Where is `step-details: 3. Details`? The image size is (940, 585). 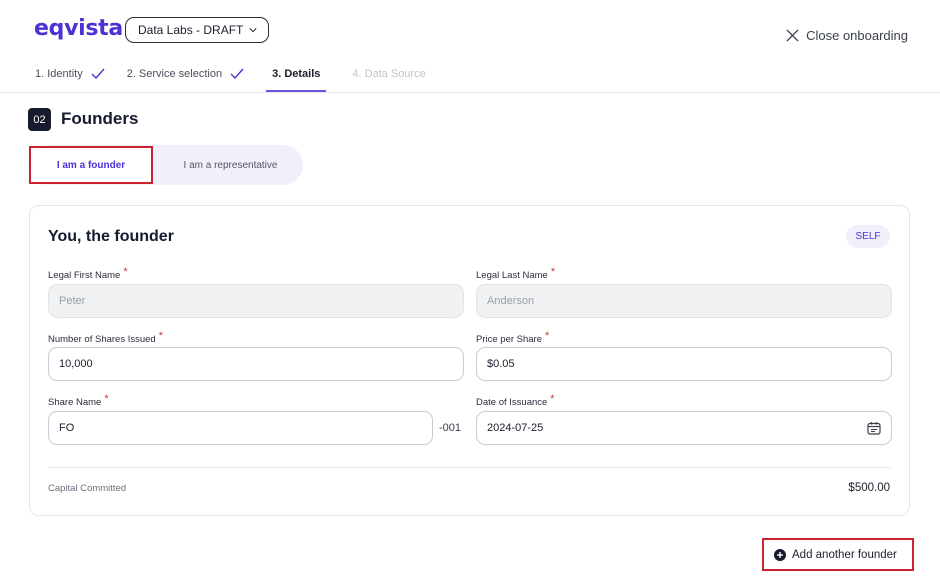
step-details: 3. Details is located at coordinates (296, 78).